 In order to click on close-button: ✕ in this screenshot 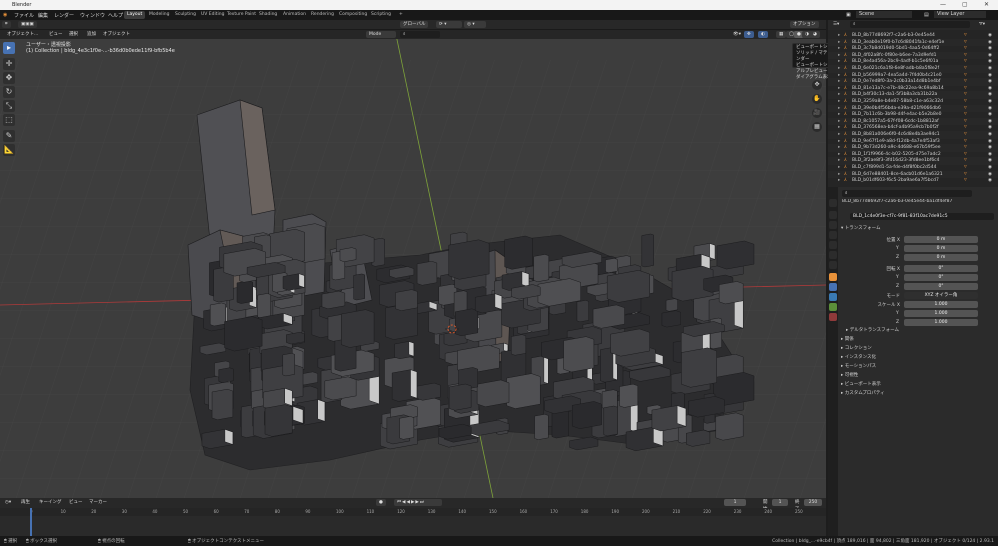, I will do `click(986, 4)`.